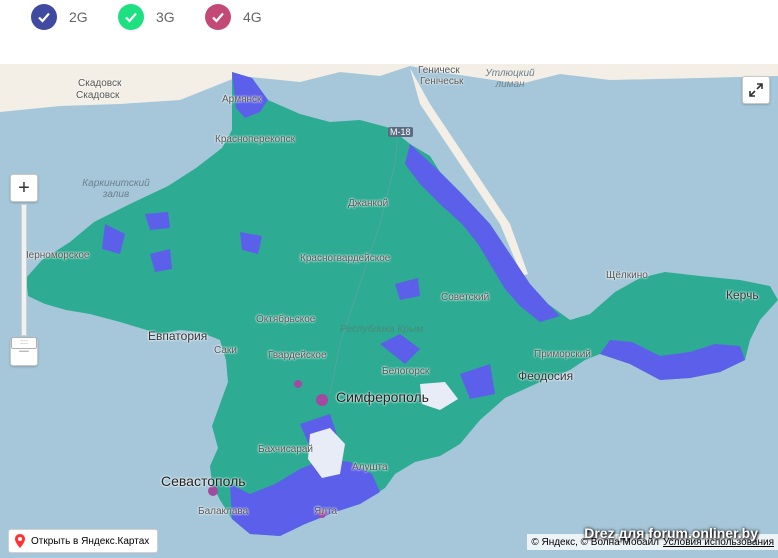  I want to click on place-krasnogvardeyskoe: Красногвардейское, so click(345, 258).